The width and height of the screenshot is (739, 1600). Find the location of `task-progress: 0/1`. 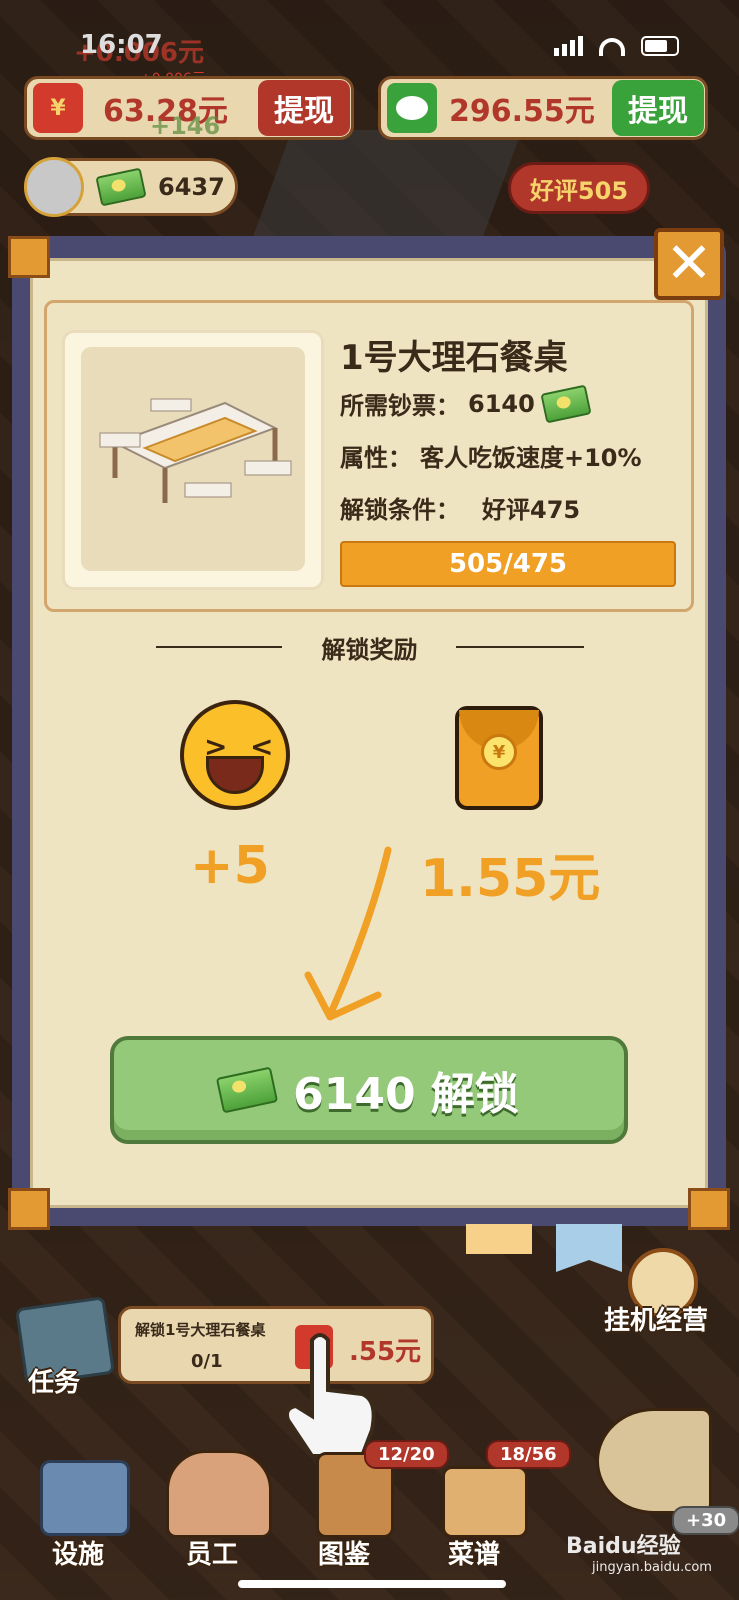

task-progress: 0/1 is located at coordinates (207, 1361).